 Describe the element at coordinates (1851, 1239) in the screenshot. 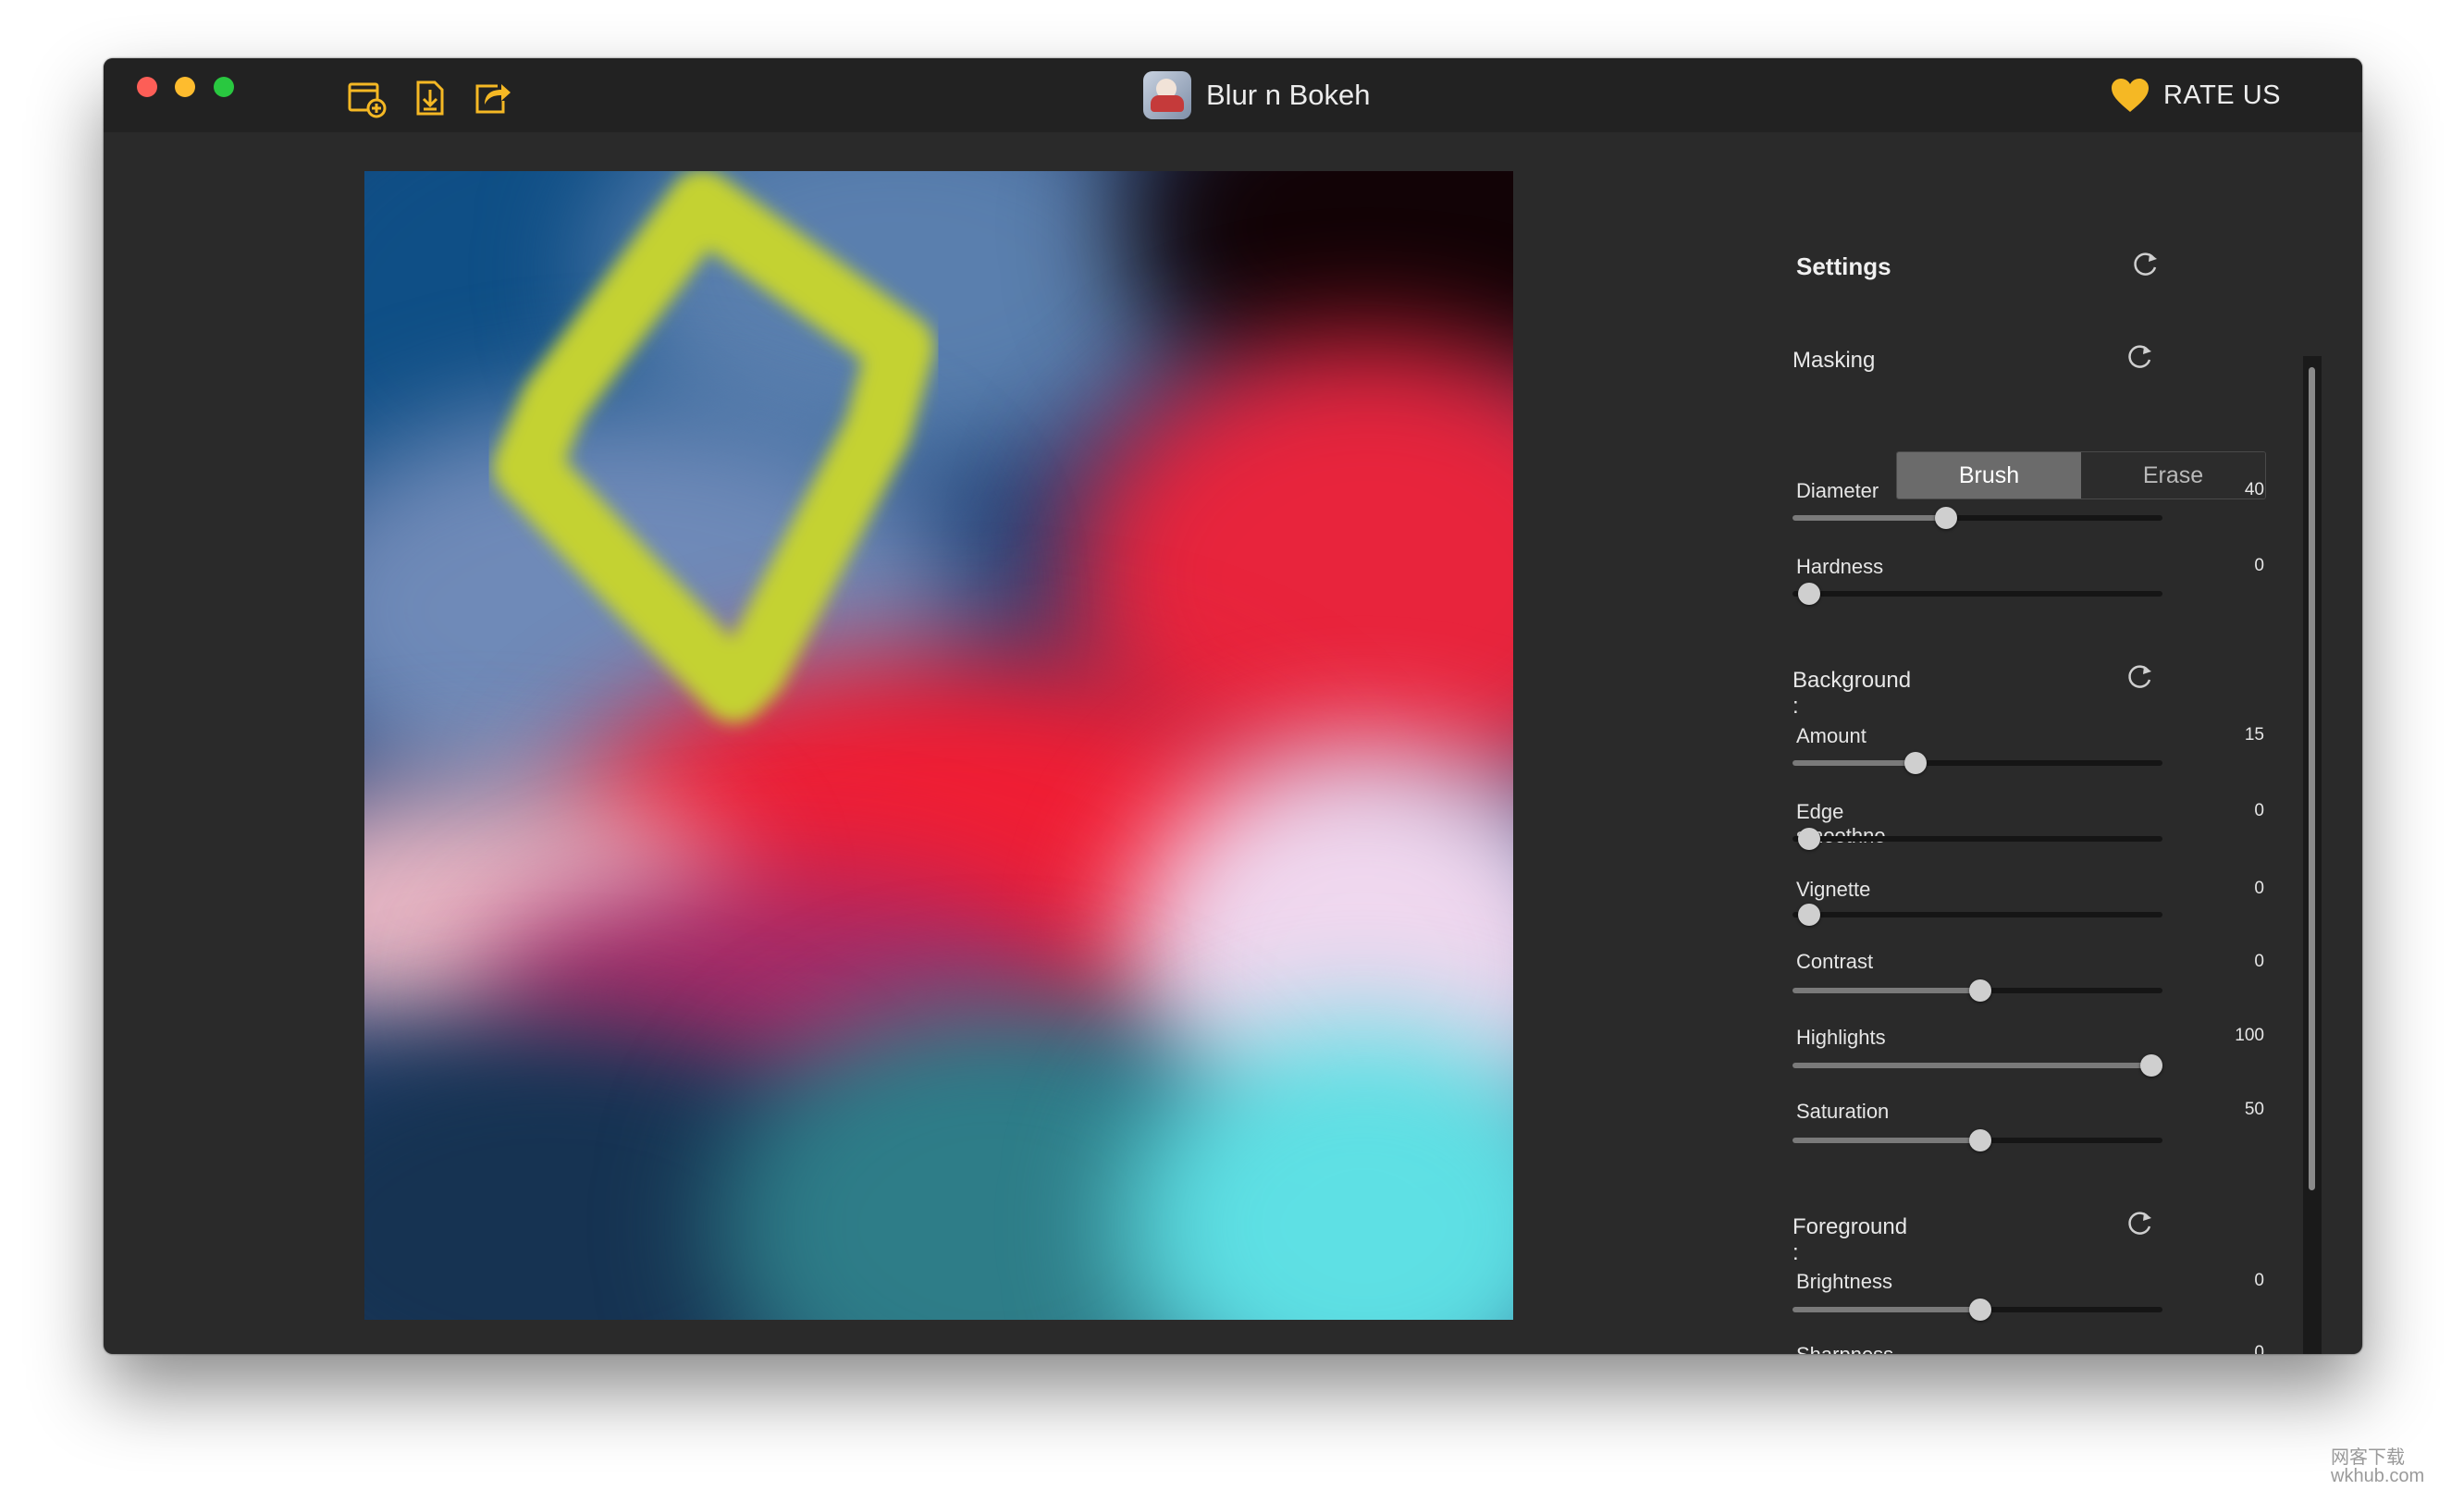

I see `foreground-title: Foreground :` at that location.